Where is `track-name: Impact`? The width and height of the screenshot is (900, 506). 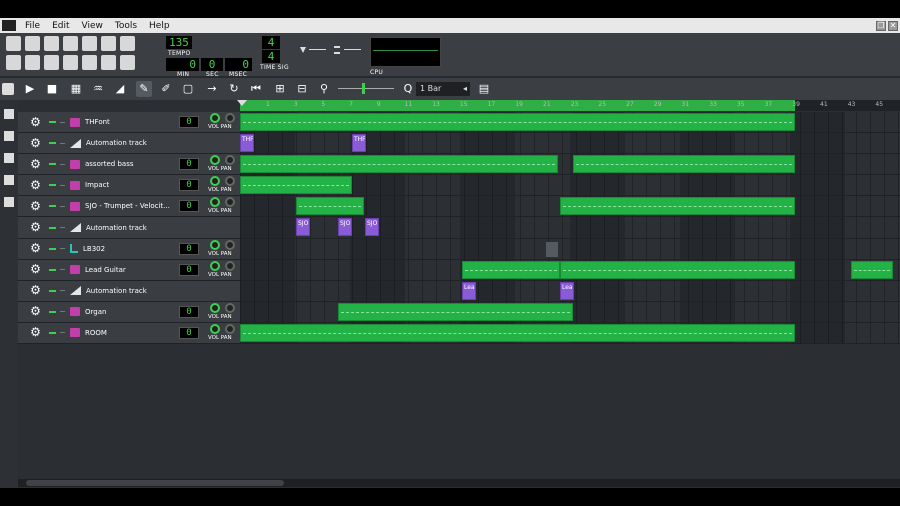
track-name: Impact is located at coordinates (129, 185).